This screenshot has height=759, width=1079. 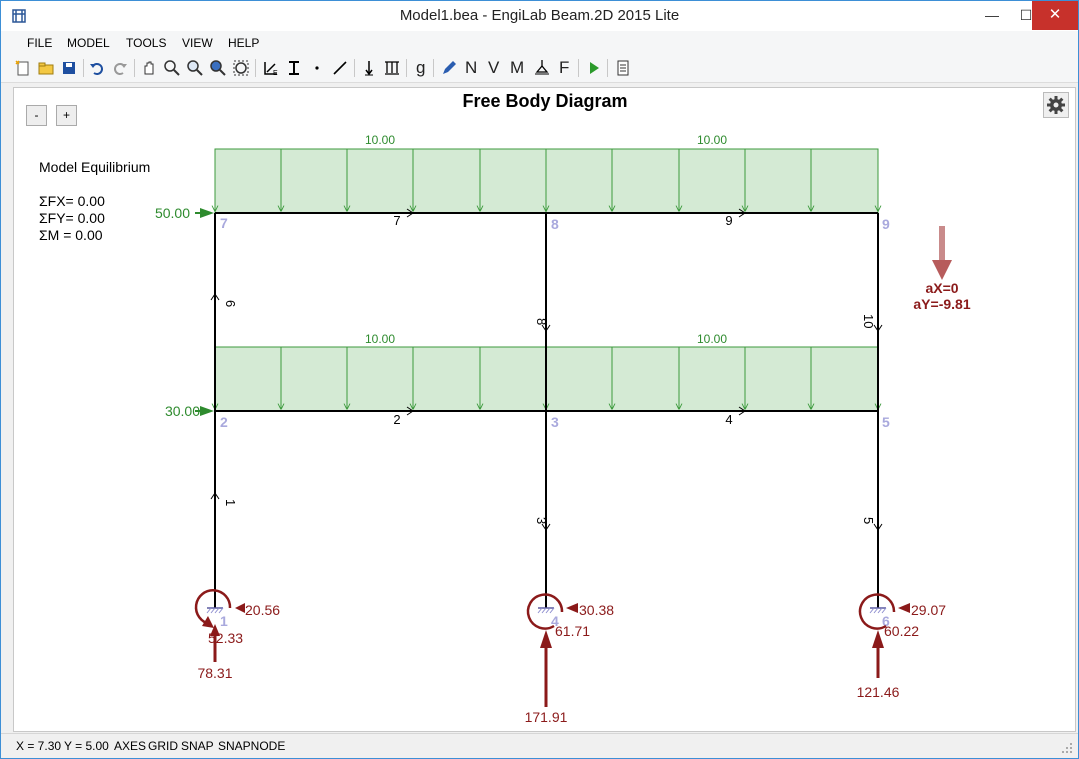 I want to click on reaction-horizontal: 52.33, so click(x=225, y=638).